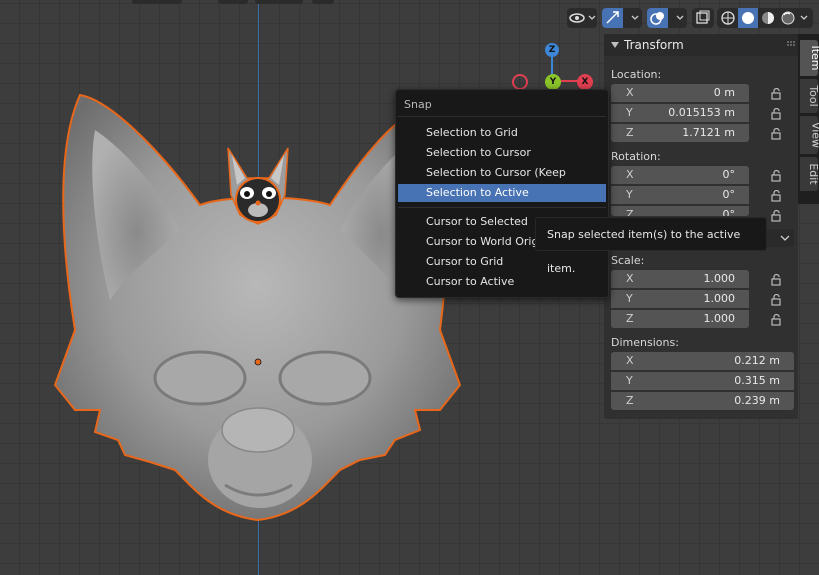 This screenshot has height=575, width=819. I want to click on scale-label: Scale:, so click(628, 260).